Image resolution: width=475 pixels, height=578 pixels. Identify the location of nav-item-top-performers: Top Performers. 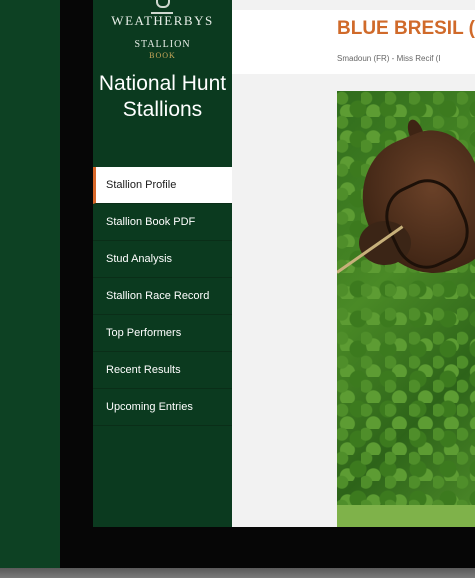
(162, 333).